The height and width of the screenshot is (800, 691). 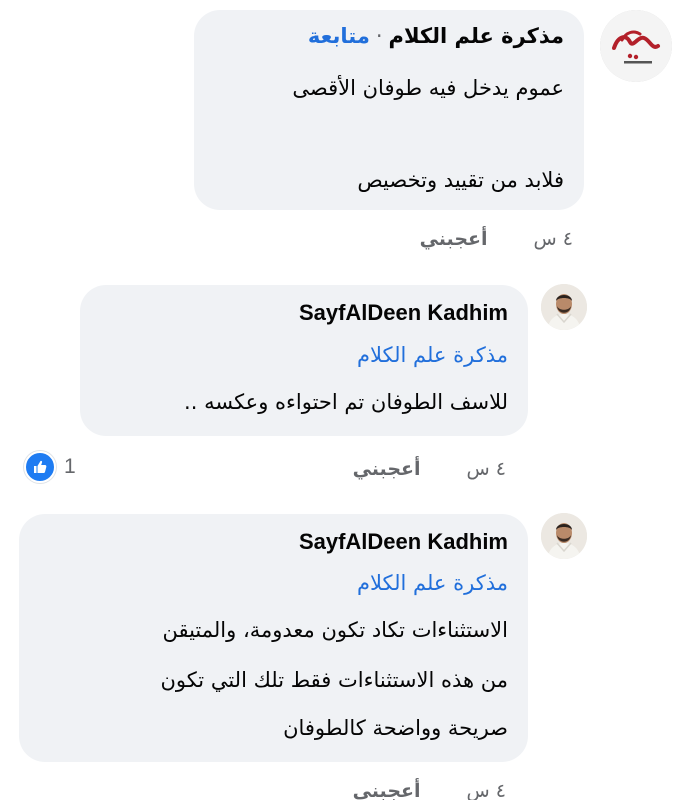 What do you see at coordinates (460, 180) in the screenshot?
I see `comment-text-line: فلابد من تقييد وتخصيص` at bounding box center [460, 180].